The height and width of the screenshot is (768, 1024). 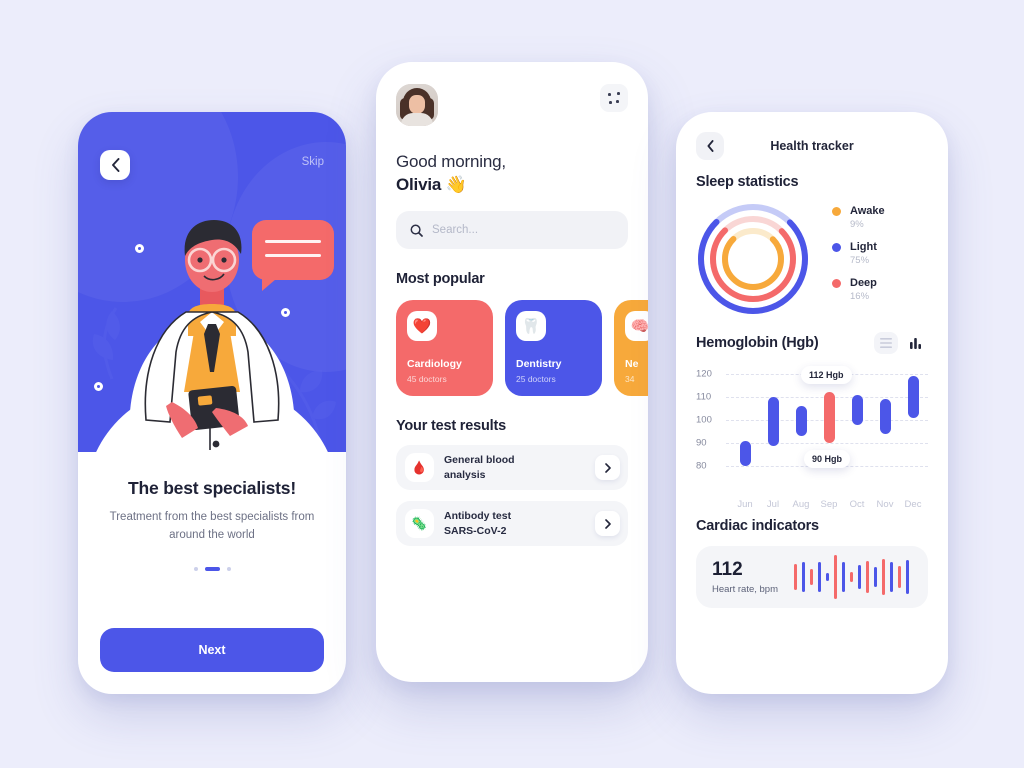 What do you see at coordinates (704, 420) in the screenshot?
I see `y-tick-100: 100` at bounding box center [704, 420].